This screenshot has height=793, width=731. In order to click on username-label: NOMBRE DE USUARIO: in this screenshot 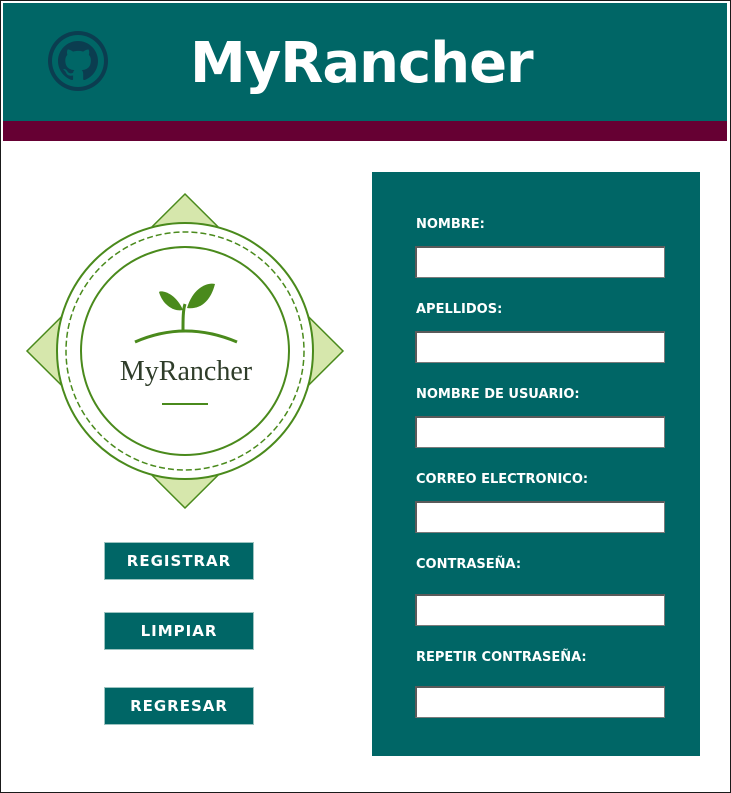, I will do `click(498, 394)`.